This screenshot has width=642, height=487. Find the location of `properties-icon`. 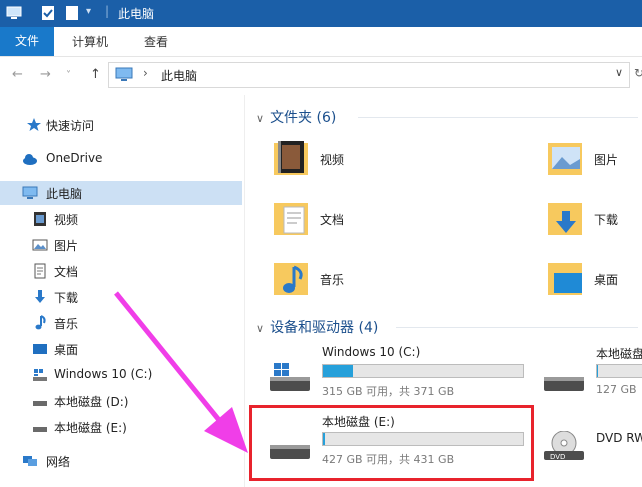

properties-icon is located at coordinates (48, 13).